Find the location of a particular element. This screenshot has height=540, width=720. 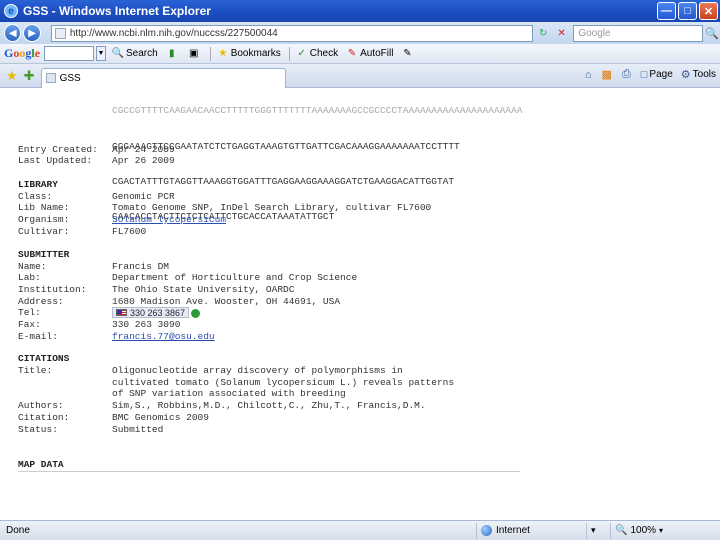

stop-icon: ✕ is located at coordinates (561, 33).